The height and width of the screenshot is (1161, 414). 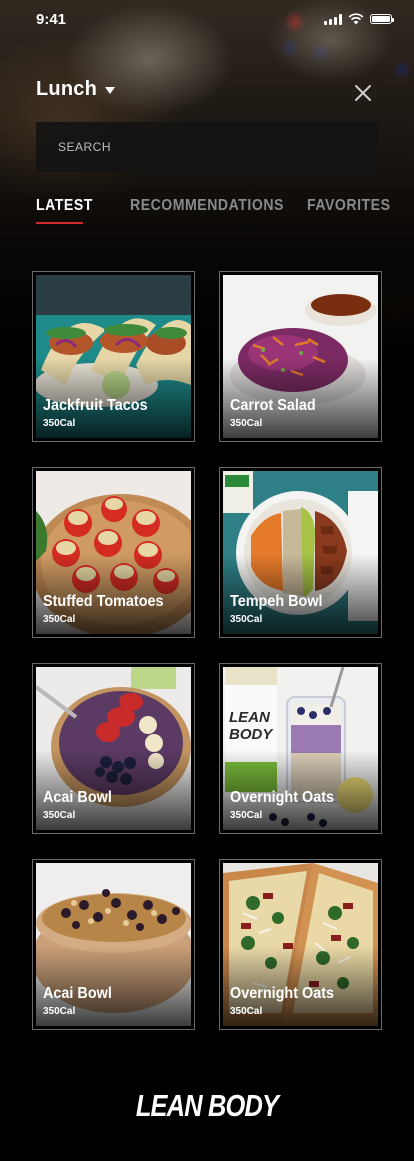 What do you see at coordinates (95, 405) in the screenshot?
I see `recipe-name: Jackfruit Tacos` at bounding box center [95, 405].